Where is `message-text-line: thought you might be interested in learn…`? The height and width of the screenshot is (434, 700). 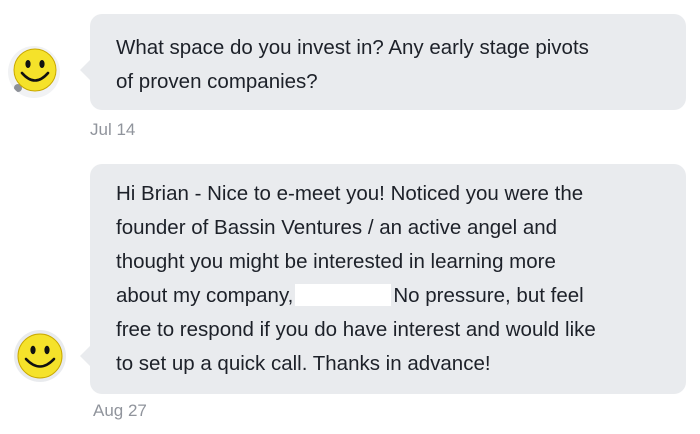
message-text-line: thought you might be interested in learn… is located at coordinates (336, 261).